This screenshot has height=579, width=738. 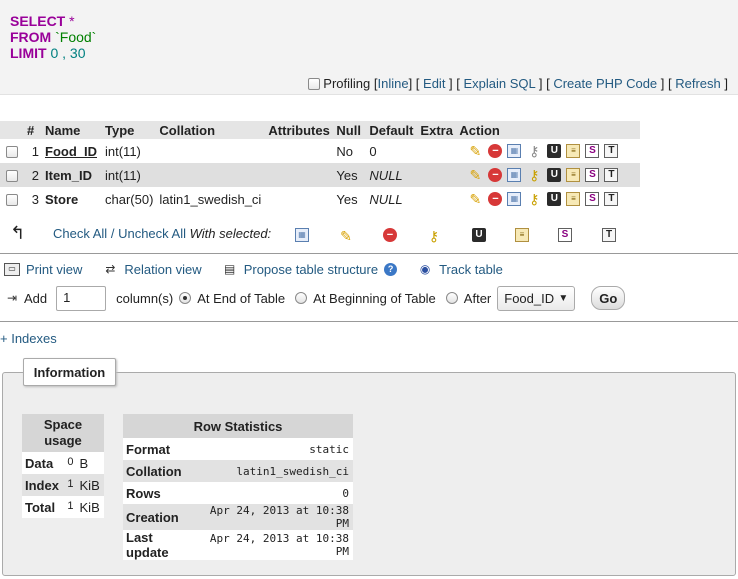 I want to click on space-unit: KiB, so click(x=90, y=507).